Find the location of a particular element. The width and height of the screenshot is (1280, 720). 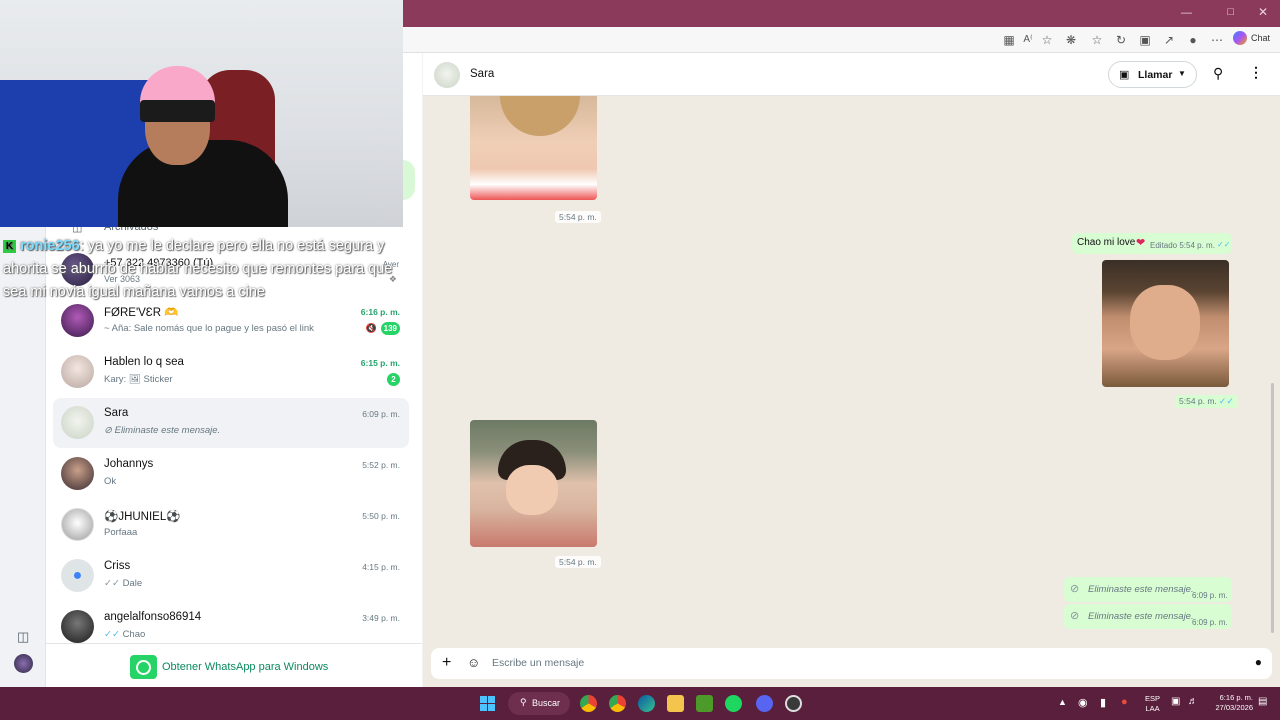

microphone-icon: ● is located at coordinates (1258, 662).